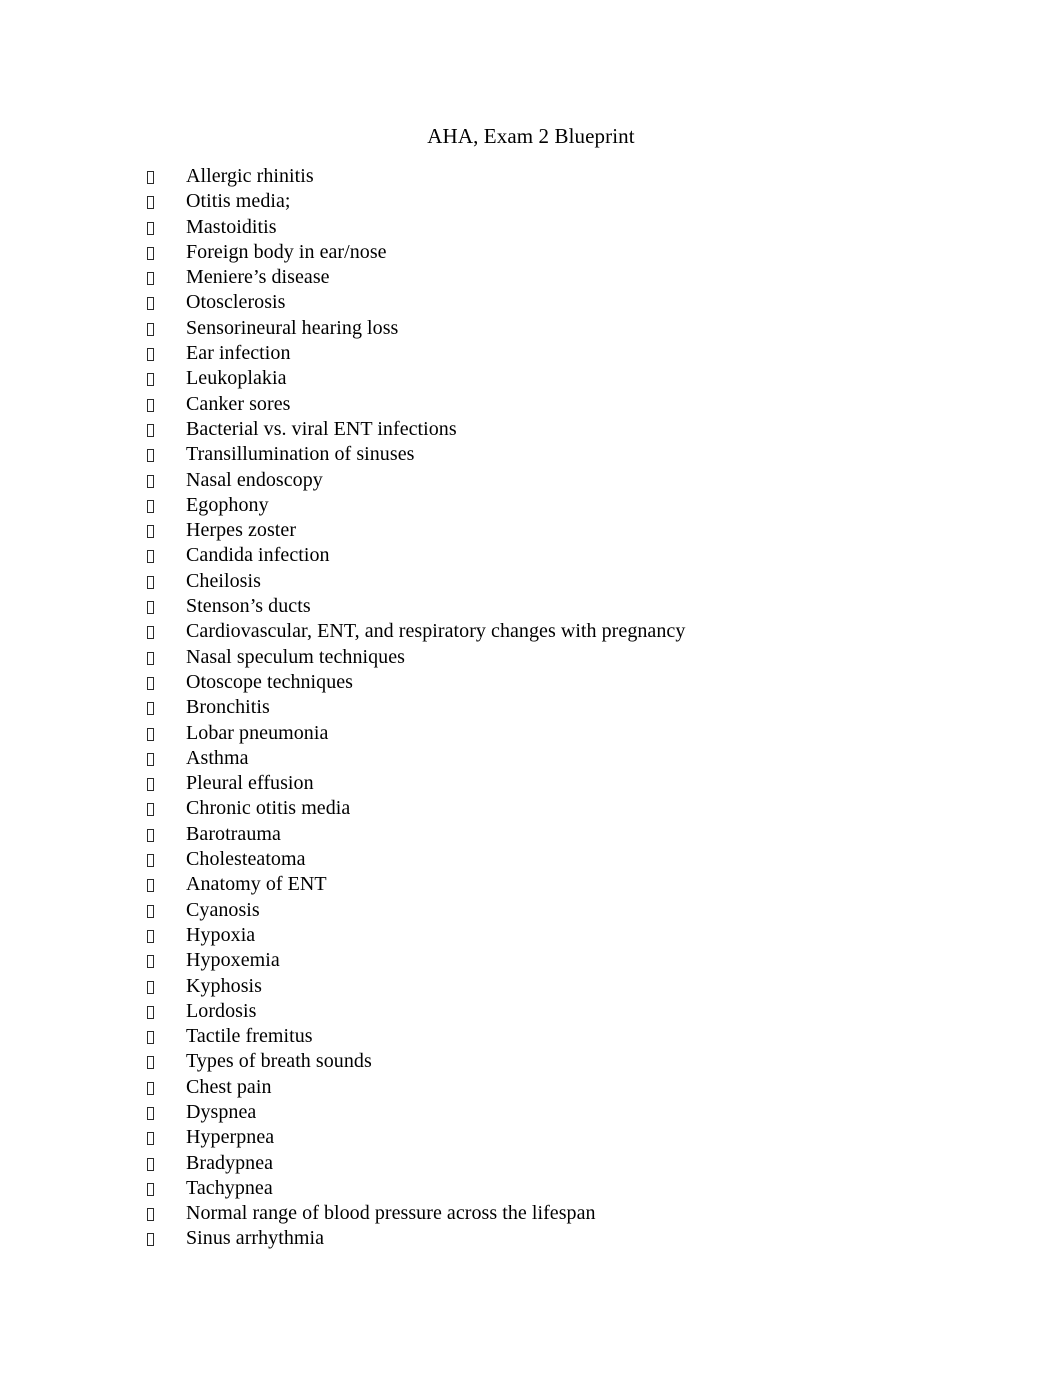 This screenshot has height=1377, width=1062. Describe the element at coordinates (286, 251) in the screenshot. I see `list-item-label: Foreign body in ear/nose` at that location.